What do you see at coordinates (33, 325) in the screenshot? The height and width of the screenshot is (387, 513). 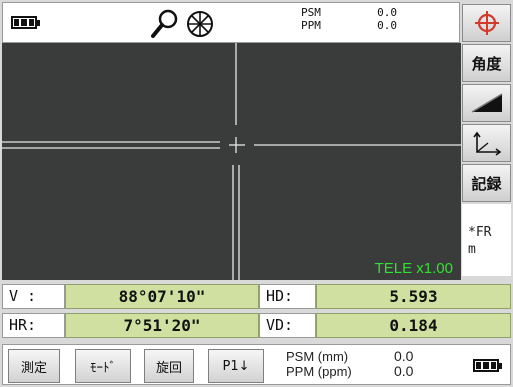 I see `hr-label: HR:` at bounding box center [33, 325].